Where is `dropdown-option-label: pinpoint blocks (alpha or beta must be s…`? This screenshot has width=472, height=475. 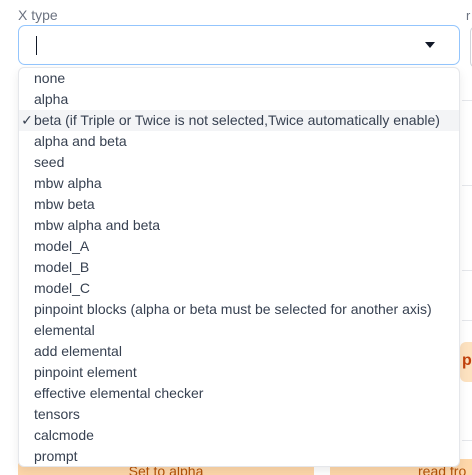 dropdown-option-label: pinpoint blocks (alpha or beta must be s… is located at coordinates (233, 309).